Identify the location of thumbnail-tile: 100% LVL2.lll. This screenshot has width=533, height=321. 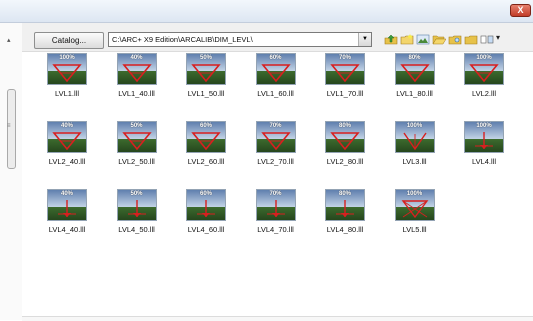
(484, 85).